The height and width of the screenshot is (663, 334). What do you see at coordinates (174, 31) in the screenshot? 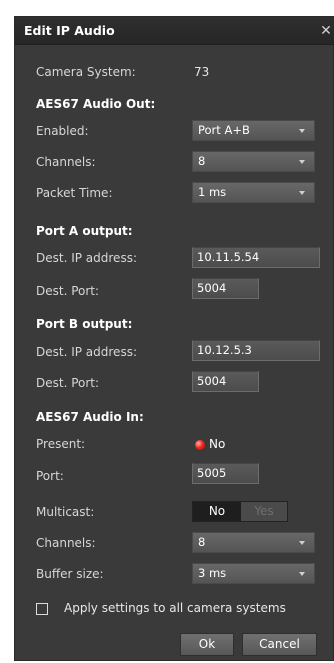
I see `dialog-titlebar: Edit IP Audio ✕` at bounding box center [174, 31].